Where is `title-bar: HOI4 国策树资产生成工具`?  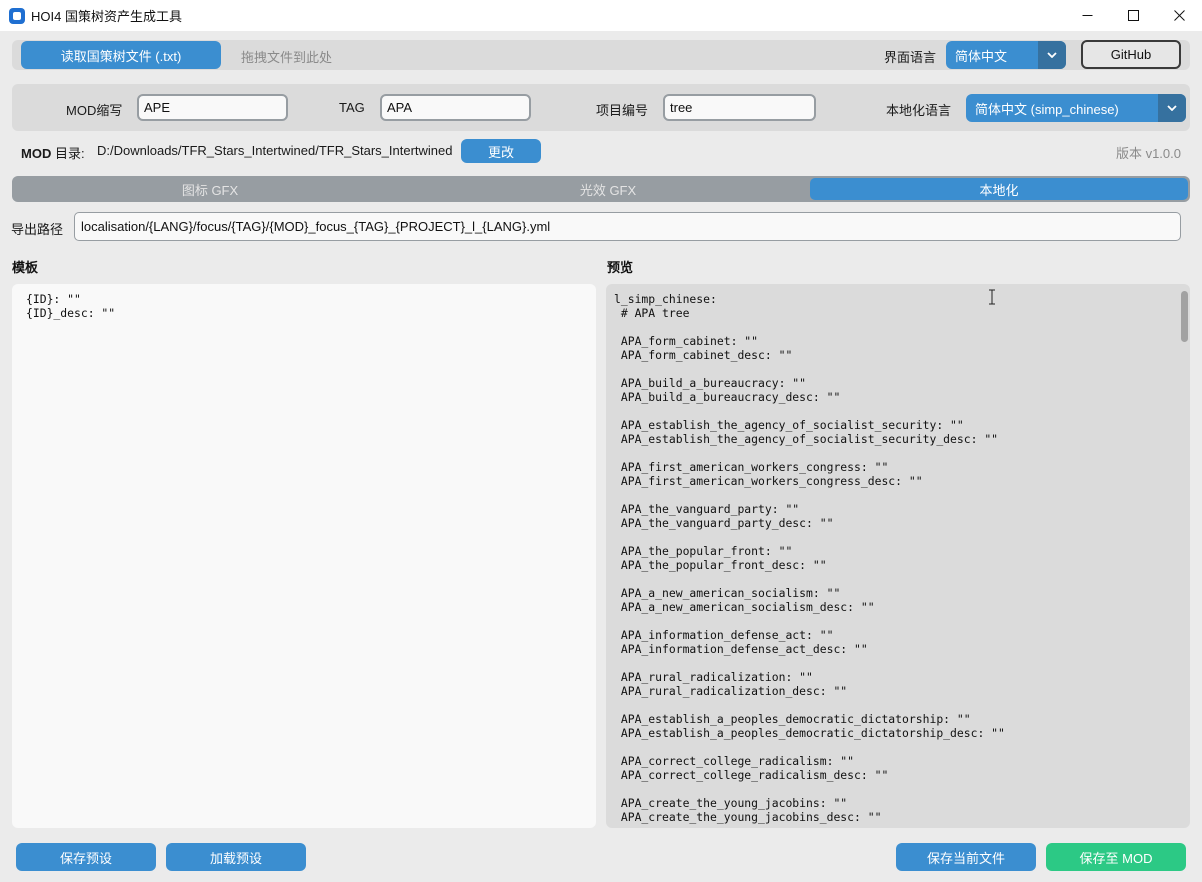
title-bar: HOI4 国策树资产生成工具 is located at coordinates (601, 15).